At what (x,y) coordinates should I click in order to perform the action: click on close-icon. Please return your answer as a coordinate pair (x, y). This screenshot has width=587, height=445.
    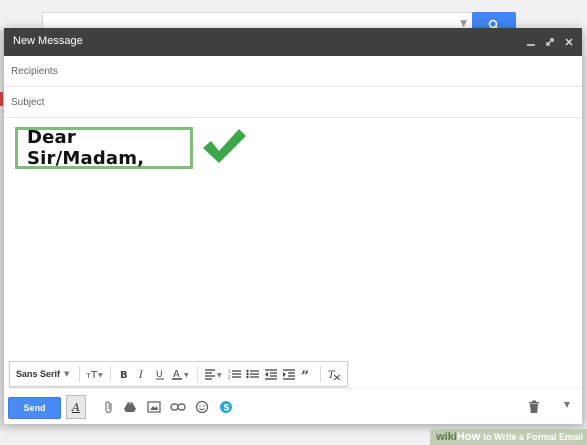
    Looking at the image, I should click on (569, 42).